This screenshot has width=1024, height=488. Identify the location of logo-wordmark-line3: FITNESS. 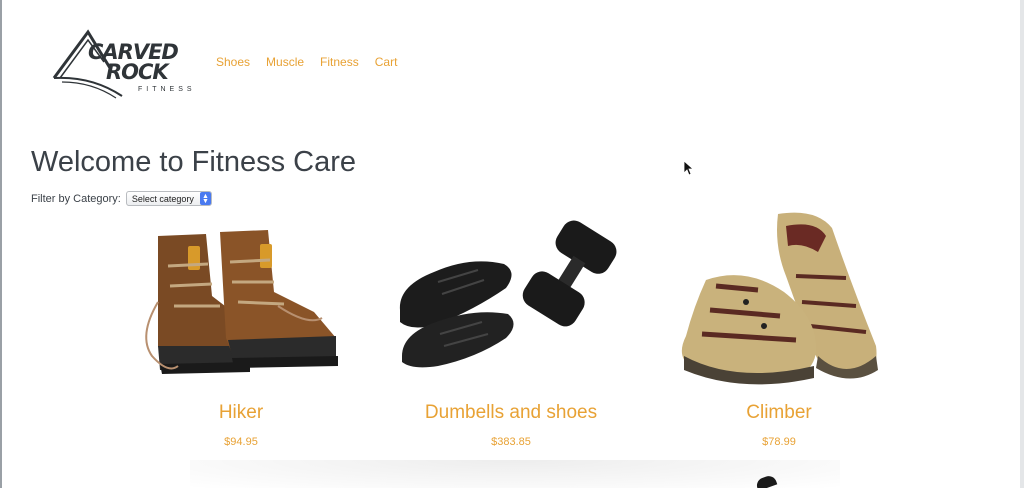
(167, 89).